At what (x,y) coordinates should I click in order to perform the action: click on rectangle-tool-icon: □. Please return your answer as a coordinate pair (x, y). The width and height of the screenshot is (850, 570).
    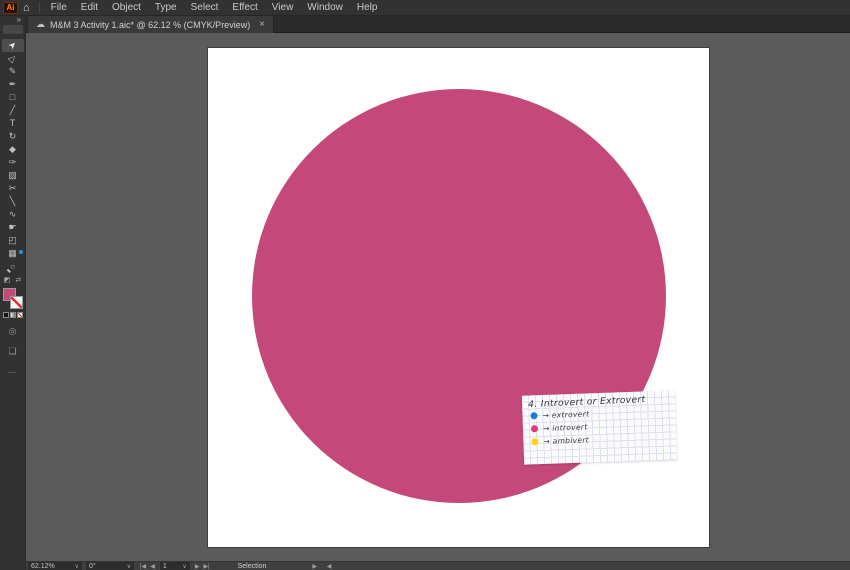
    Looking at the image, I should click on (12, 97).